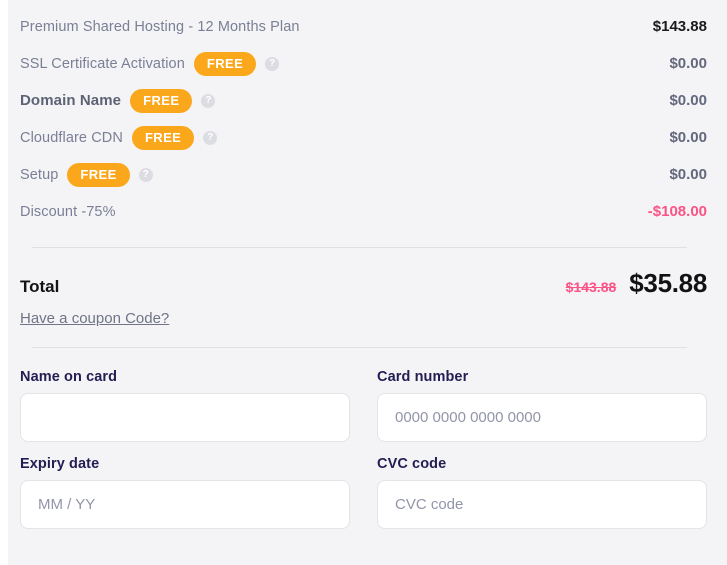 The height and width of the screenshot is (565, 727). I want to click on order-line-item-left: SSL Certificate Activation FREE?, so click(344, 63).